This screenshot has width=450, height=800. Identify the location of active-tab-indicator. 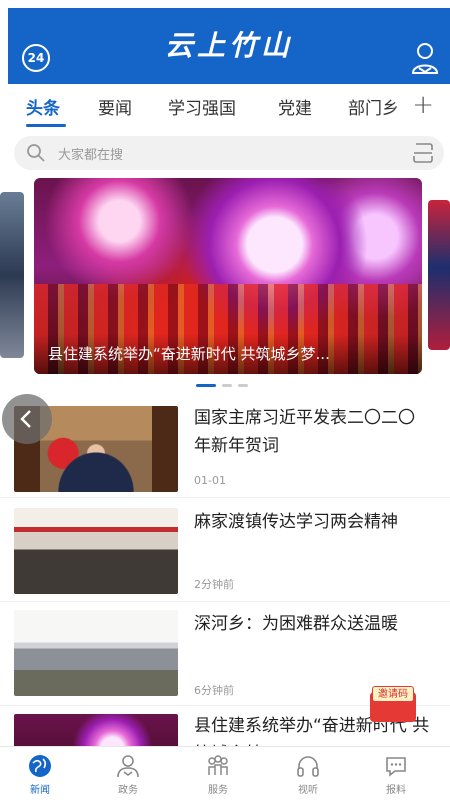
(46, 125).